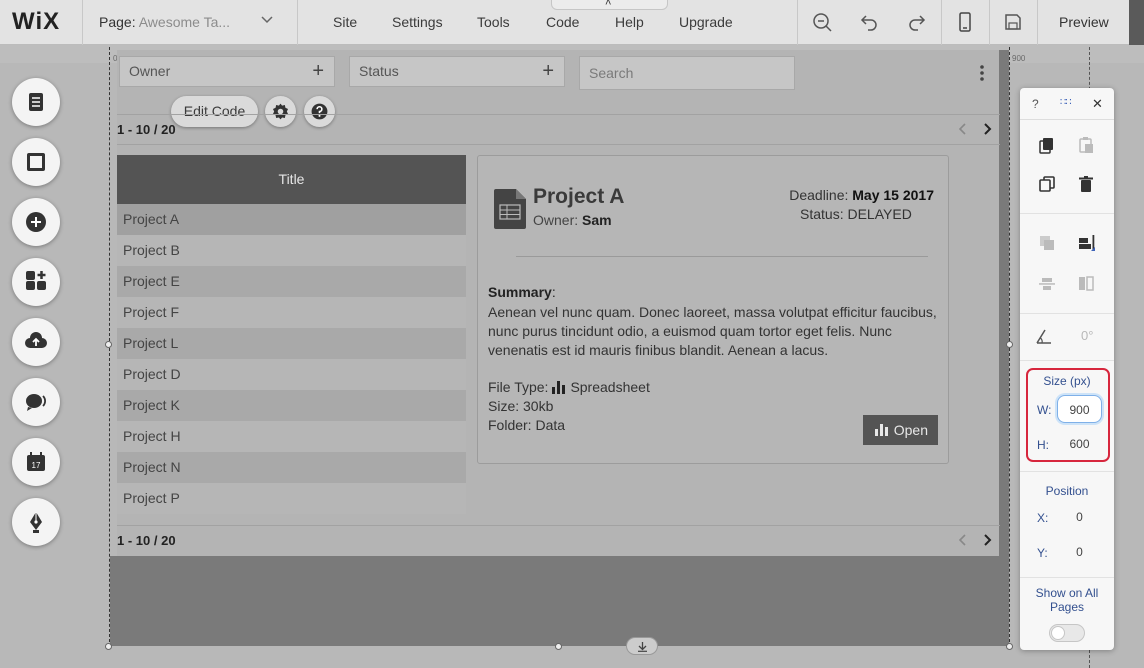 The height and width of the screenshot is (668, 1144). What do you see at coordinates (36, 465) in the screenshot?
I see `svg-text: 17` at bounding box center [36, 465].